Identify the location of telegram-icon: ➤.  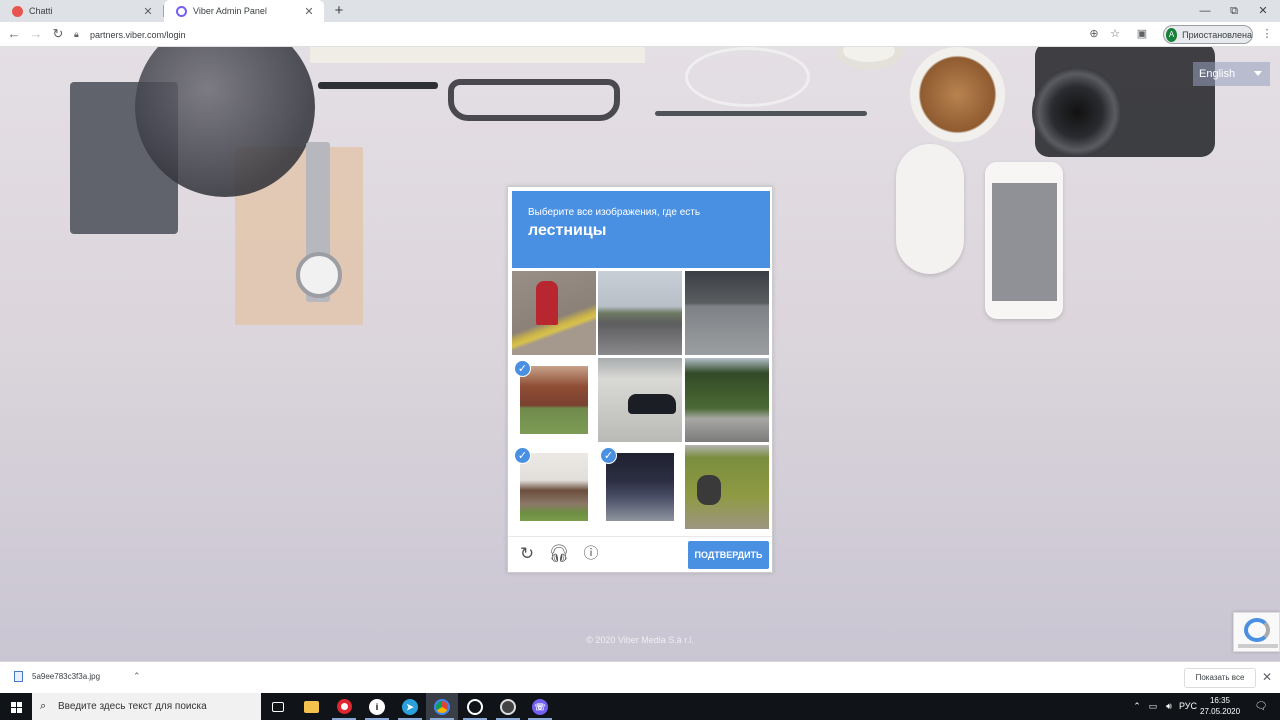
(410, 706).